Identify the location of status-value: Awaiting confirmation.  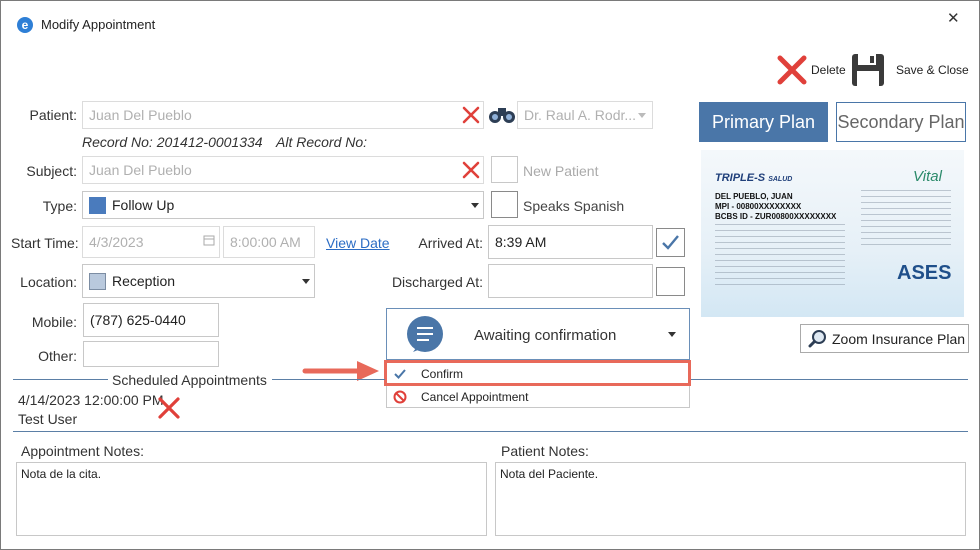
(545, 335).